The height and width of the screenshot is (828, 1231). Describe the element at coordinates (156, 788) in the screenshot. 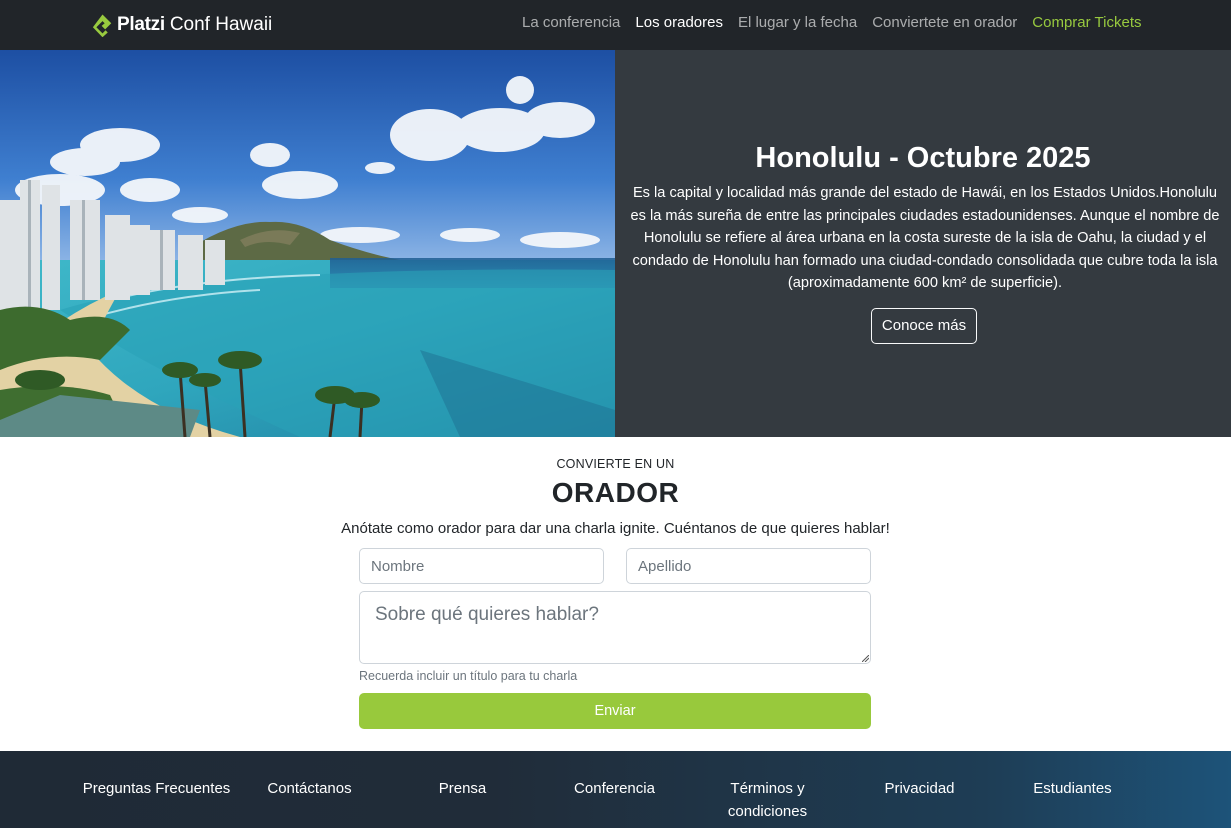

I see `footer-link-preguntas-frecuentes: Preguntas Frecuentes` at that location.